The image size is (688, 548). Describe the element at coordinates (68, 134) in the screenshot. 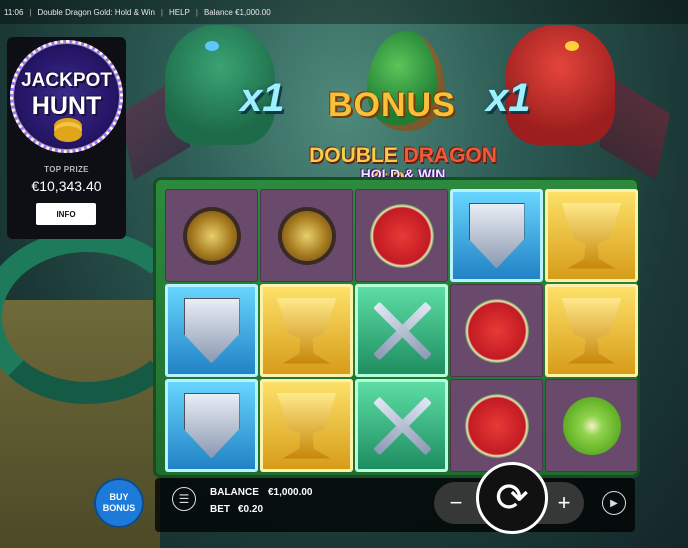

I see `coin-stack-icon` at that location.